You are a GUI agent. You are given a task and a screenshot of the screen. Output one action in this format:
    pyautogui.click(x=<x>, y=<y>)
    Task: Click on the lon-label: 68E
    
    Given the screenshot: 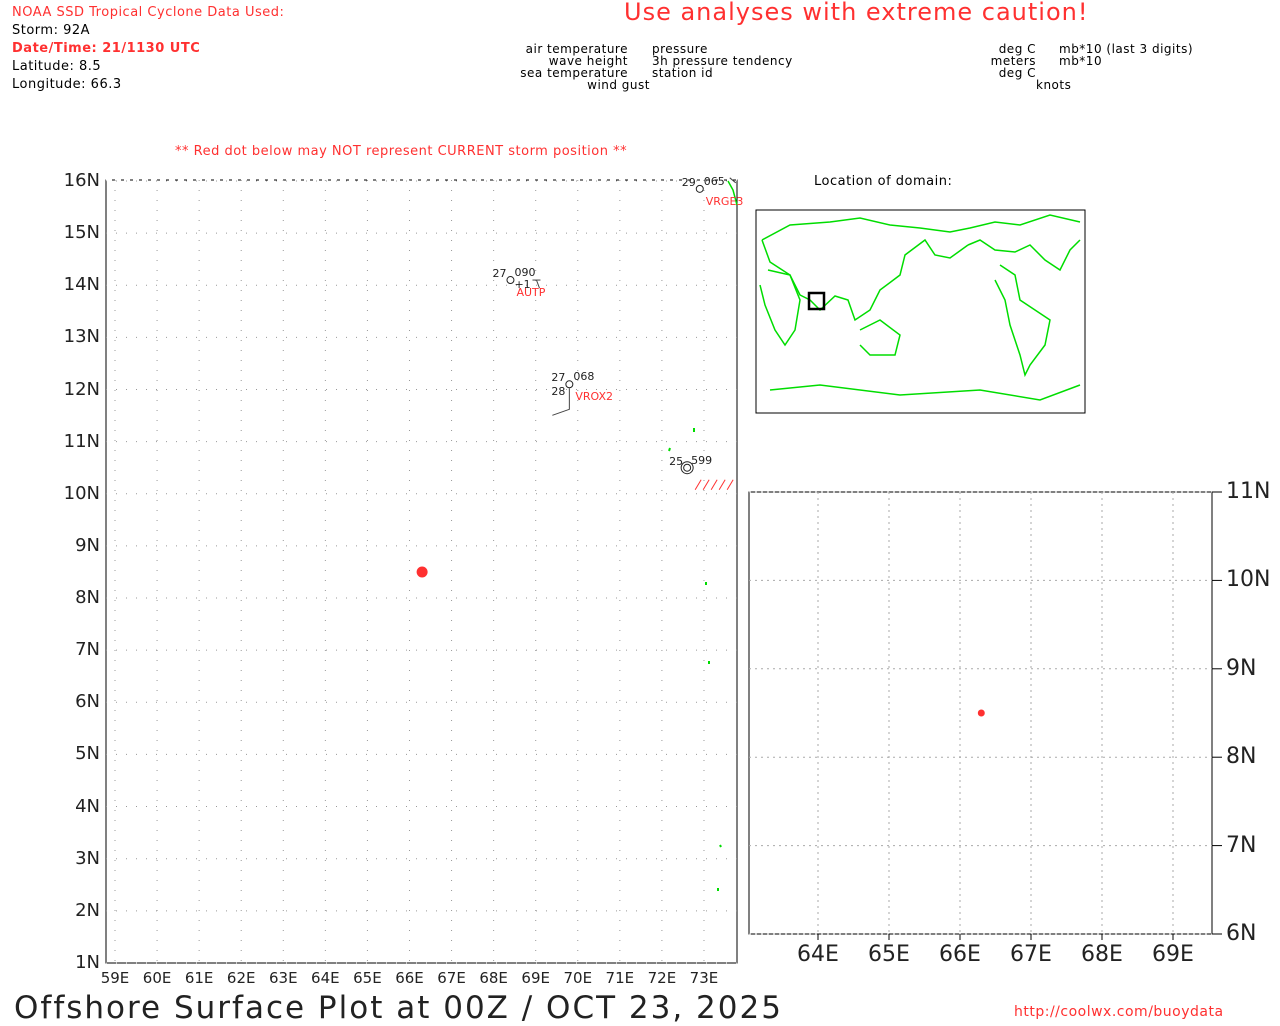 What is the action you would take?
    pyautogui.click(x=493, y=978)
    